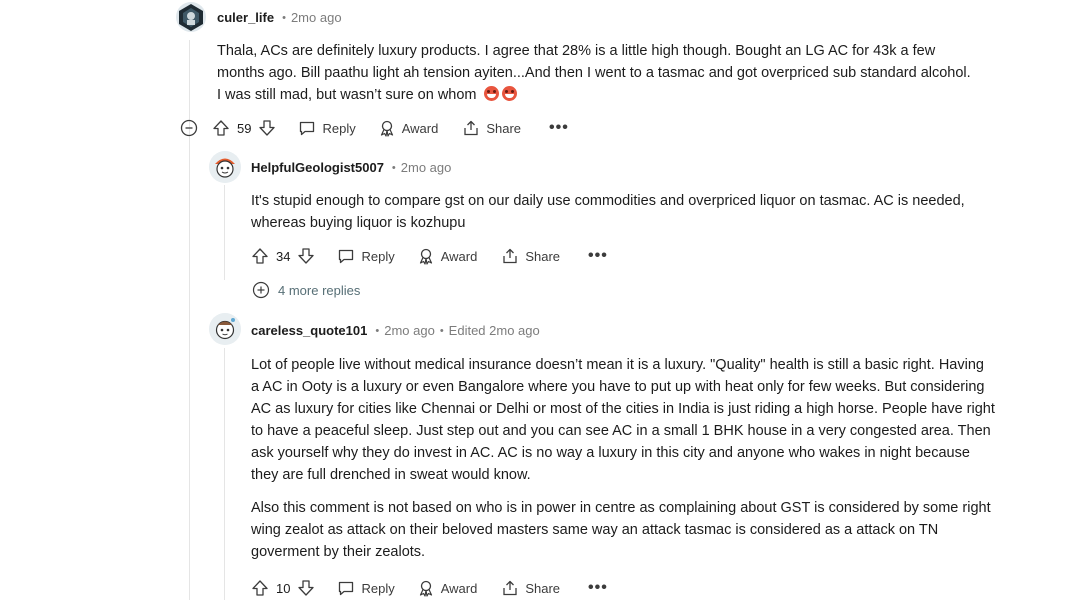  Describe the element at coordinates (317, 167) in the screenshot. I see `username: HelpfulGeologist5007` at that location.